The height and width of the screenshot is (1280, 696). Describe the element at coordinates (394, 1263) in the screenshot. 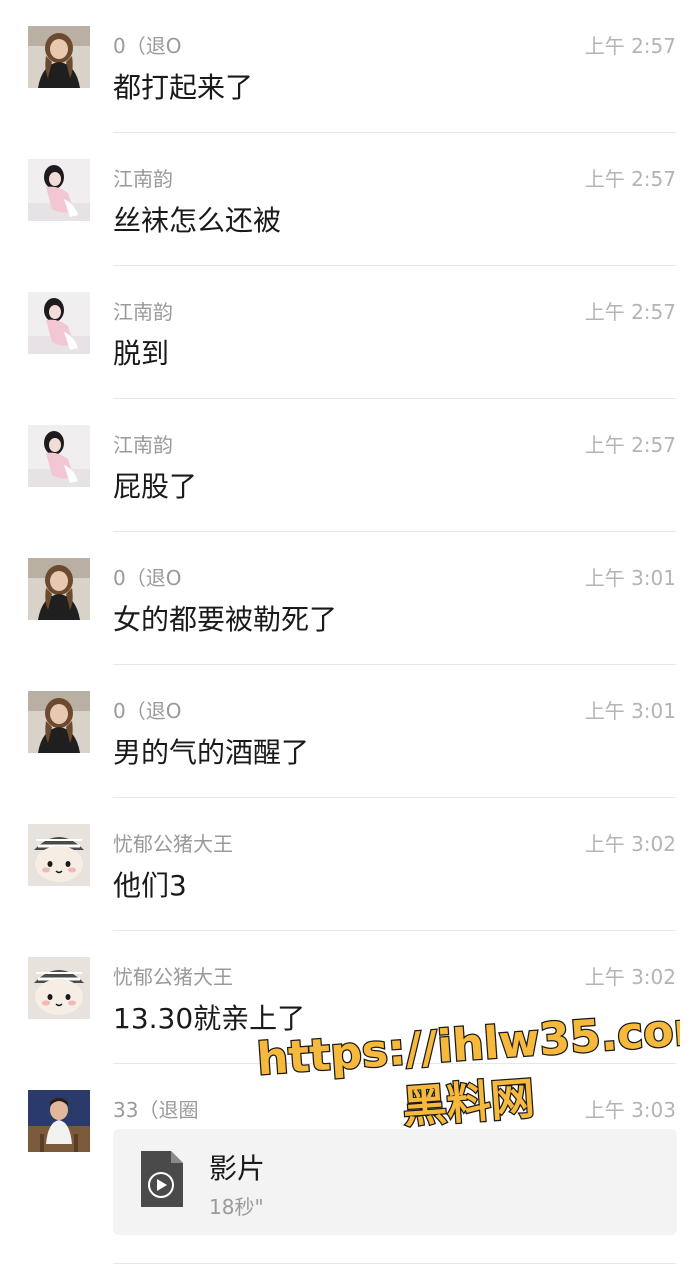

I see `divider` at that location.